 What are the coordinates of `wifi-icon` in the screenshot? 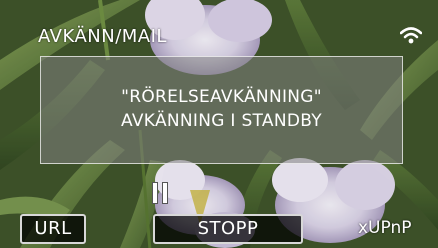 It's located at (411, 35).